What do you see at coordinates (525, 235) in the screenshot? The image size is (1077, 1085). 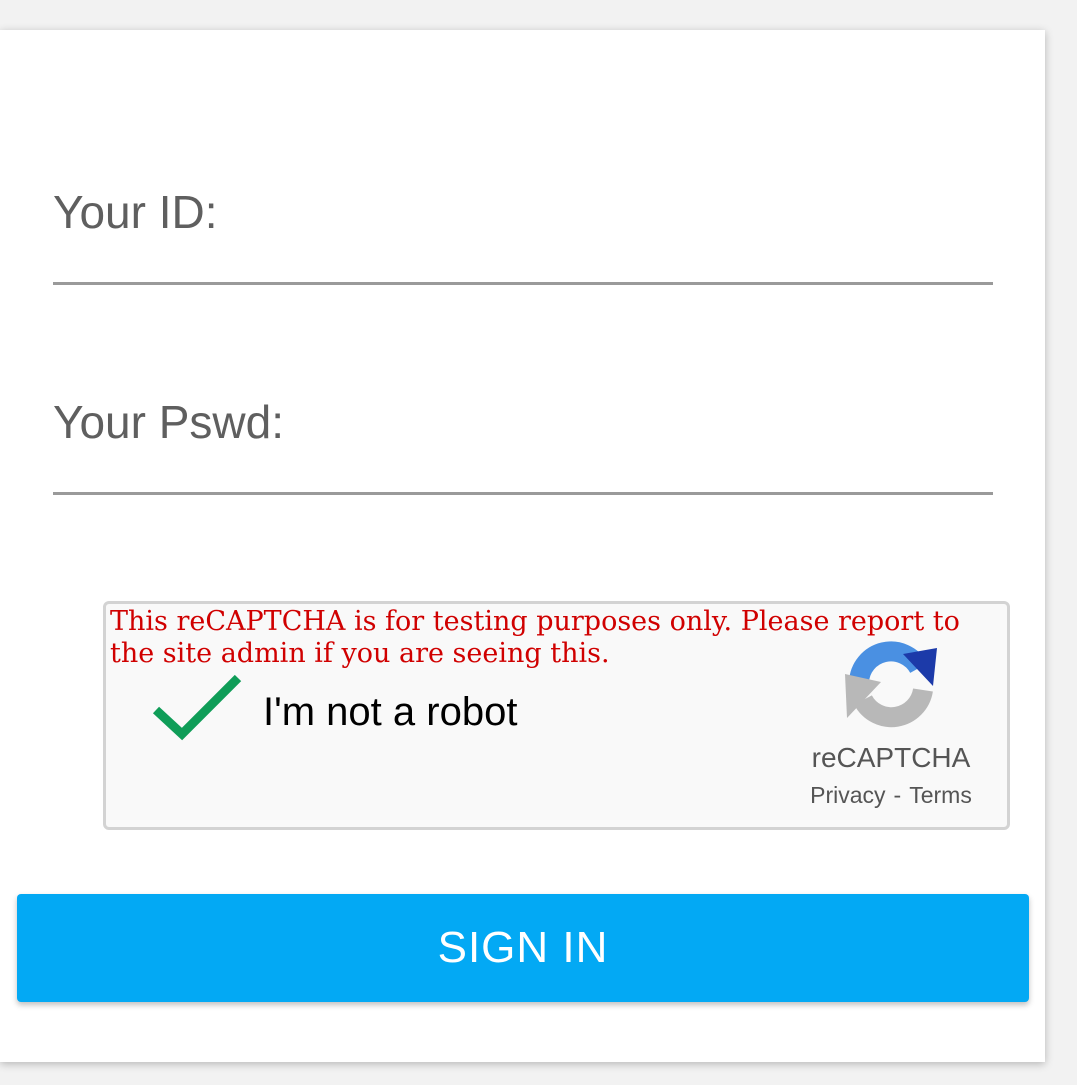 I see `id-field: Your ID:` at bounding box center [525, 235].